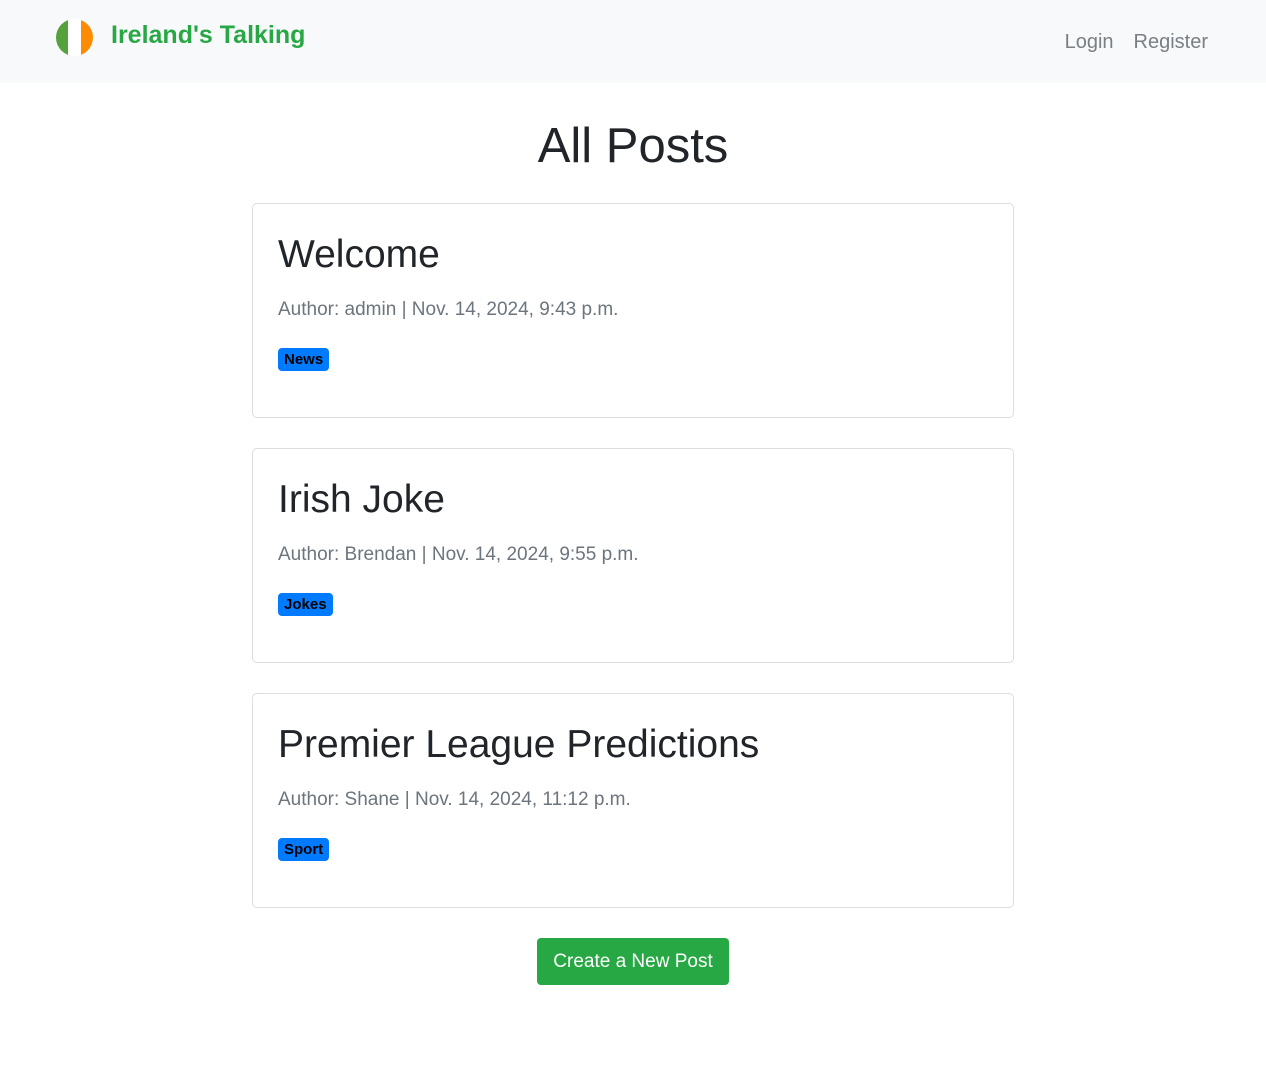 Image resolution: width=1266 pixels, height=1081 pixels. I want to click on irish-flag-icon, so click(74, 37).